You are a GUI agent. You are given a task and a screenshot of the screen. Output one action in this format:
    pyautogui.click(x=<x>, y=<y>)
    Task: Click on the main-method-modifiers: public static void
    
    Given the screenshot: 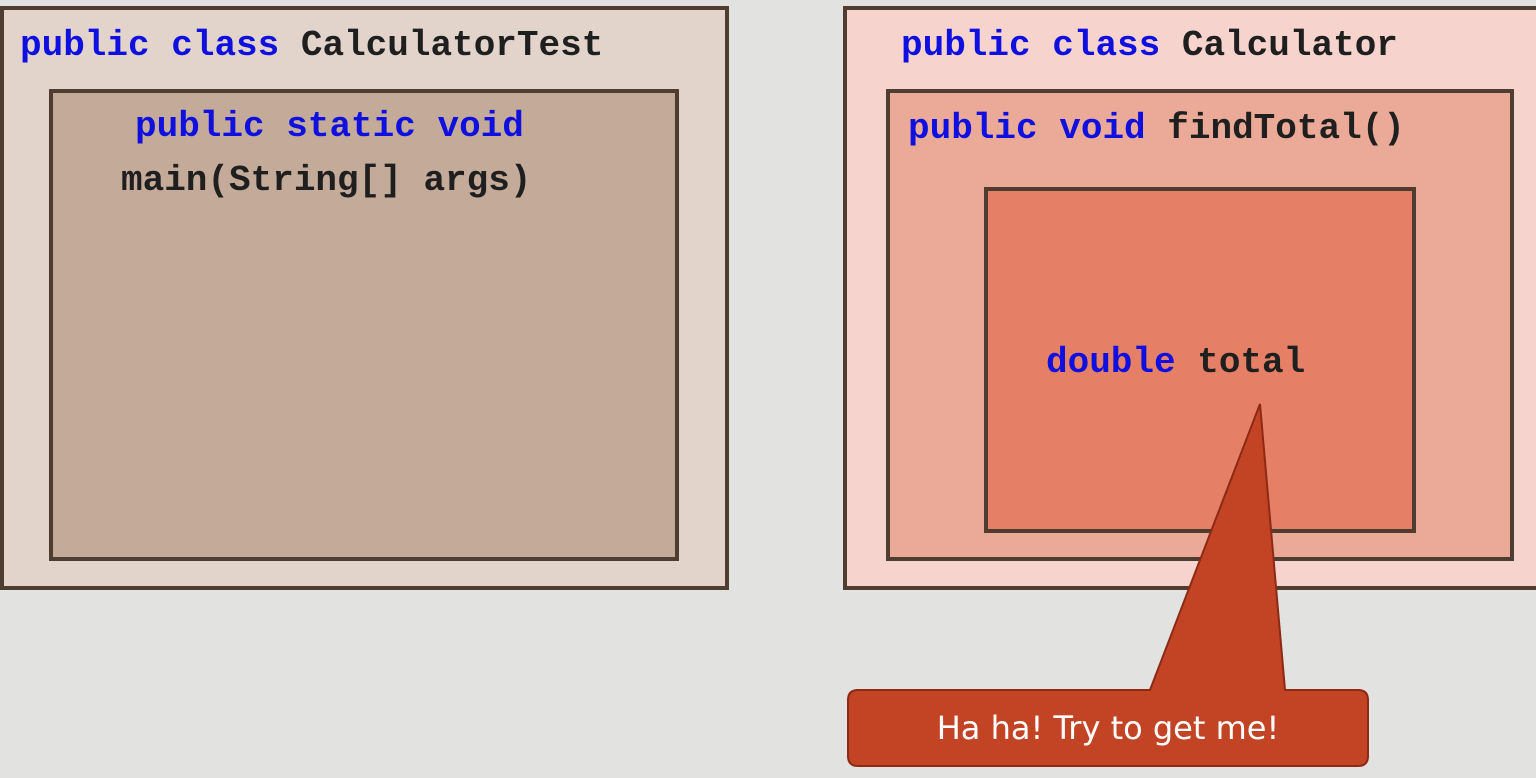 What is the action you would take?
    pyautogui.click(x=329, y=127)
    